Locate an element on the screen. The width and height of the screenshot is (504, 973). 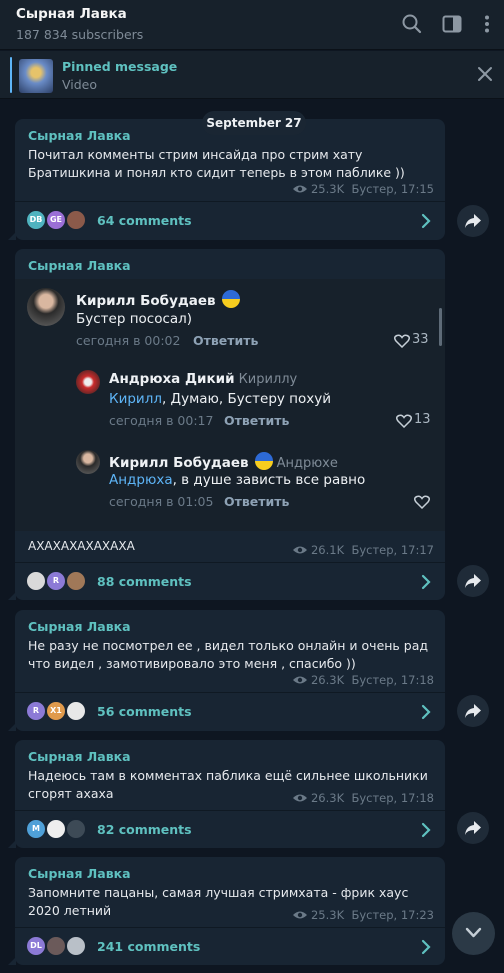
comments-button: DB GE 64 comments is located at coordinates (230, 221).